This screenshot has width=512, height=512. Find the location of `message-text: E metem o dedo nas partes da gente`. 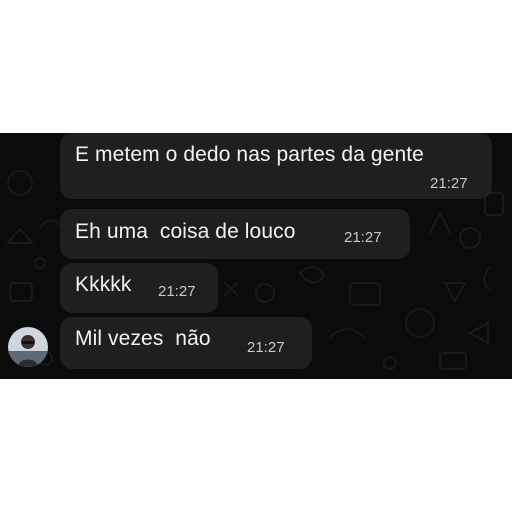

message-text: E metem o dedo nas partes da gente is located at coordinates (249, 154).